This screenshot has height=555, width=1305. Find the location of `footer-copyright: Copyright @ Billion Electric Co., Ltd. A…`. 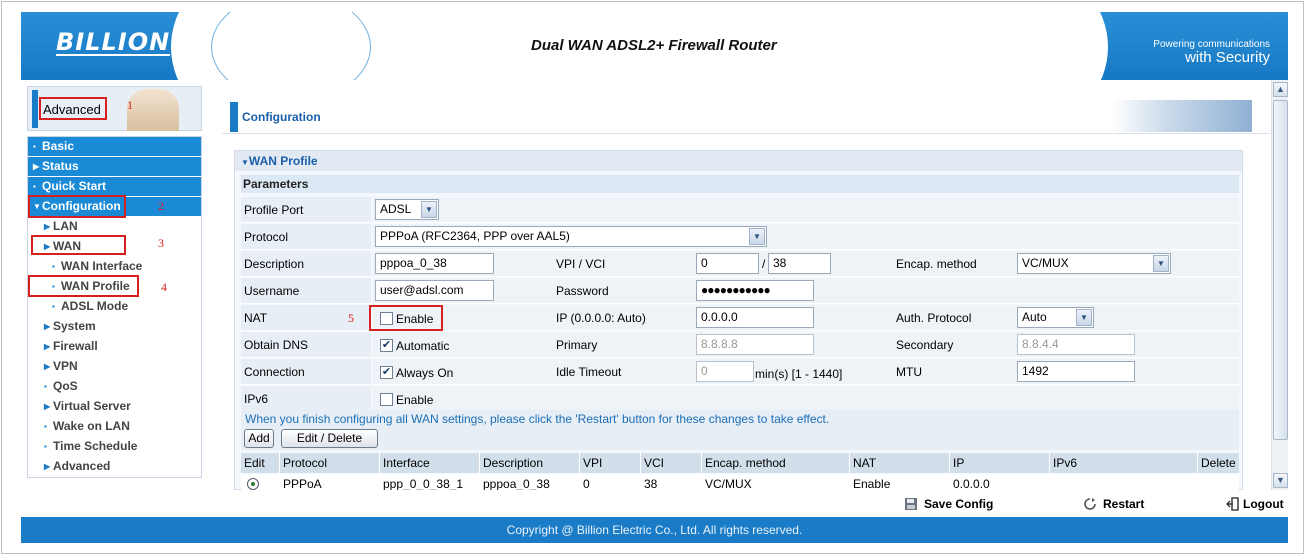

footer-copyright: Copyright @ Billion Electric Co., Ltd. A… is located at coordinates (654, 530).